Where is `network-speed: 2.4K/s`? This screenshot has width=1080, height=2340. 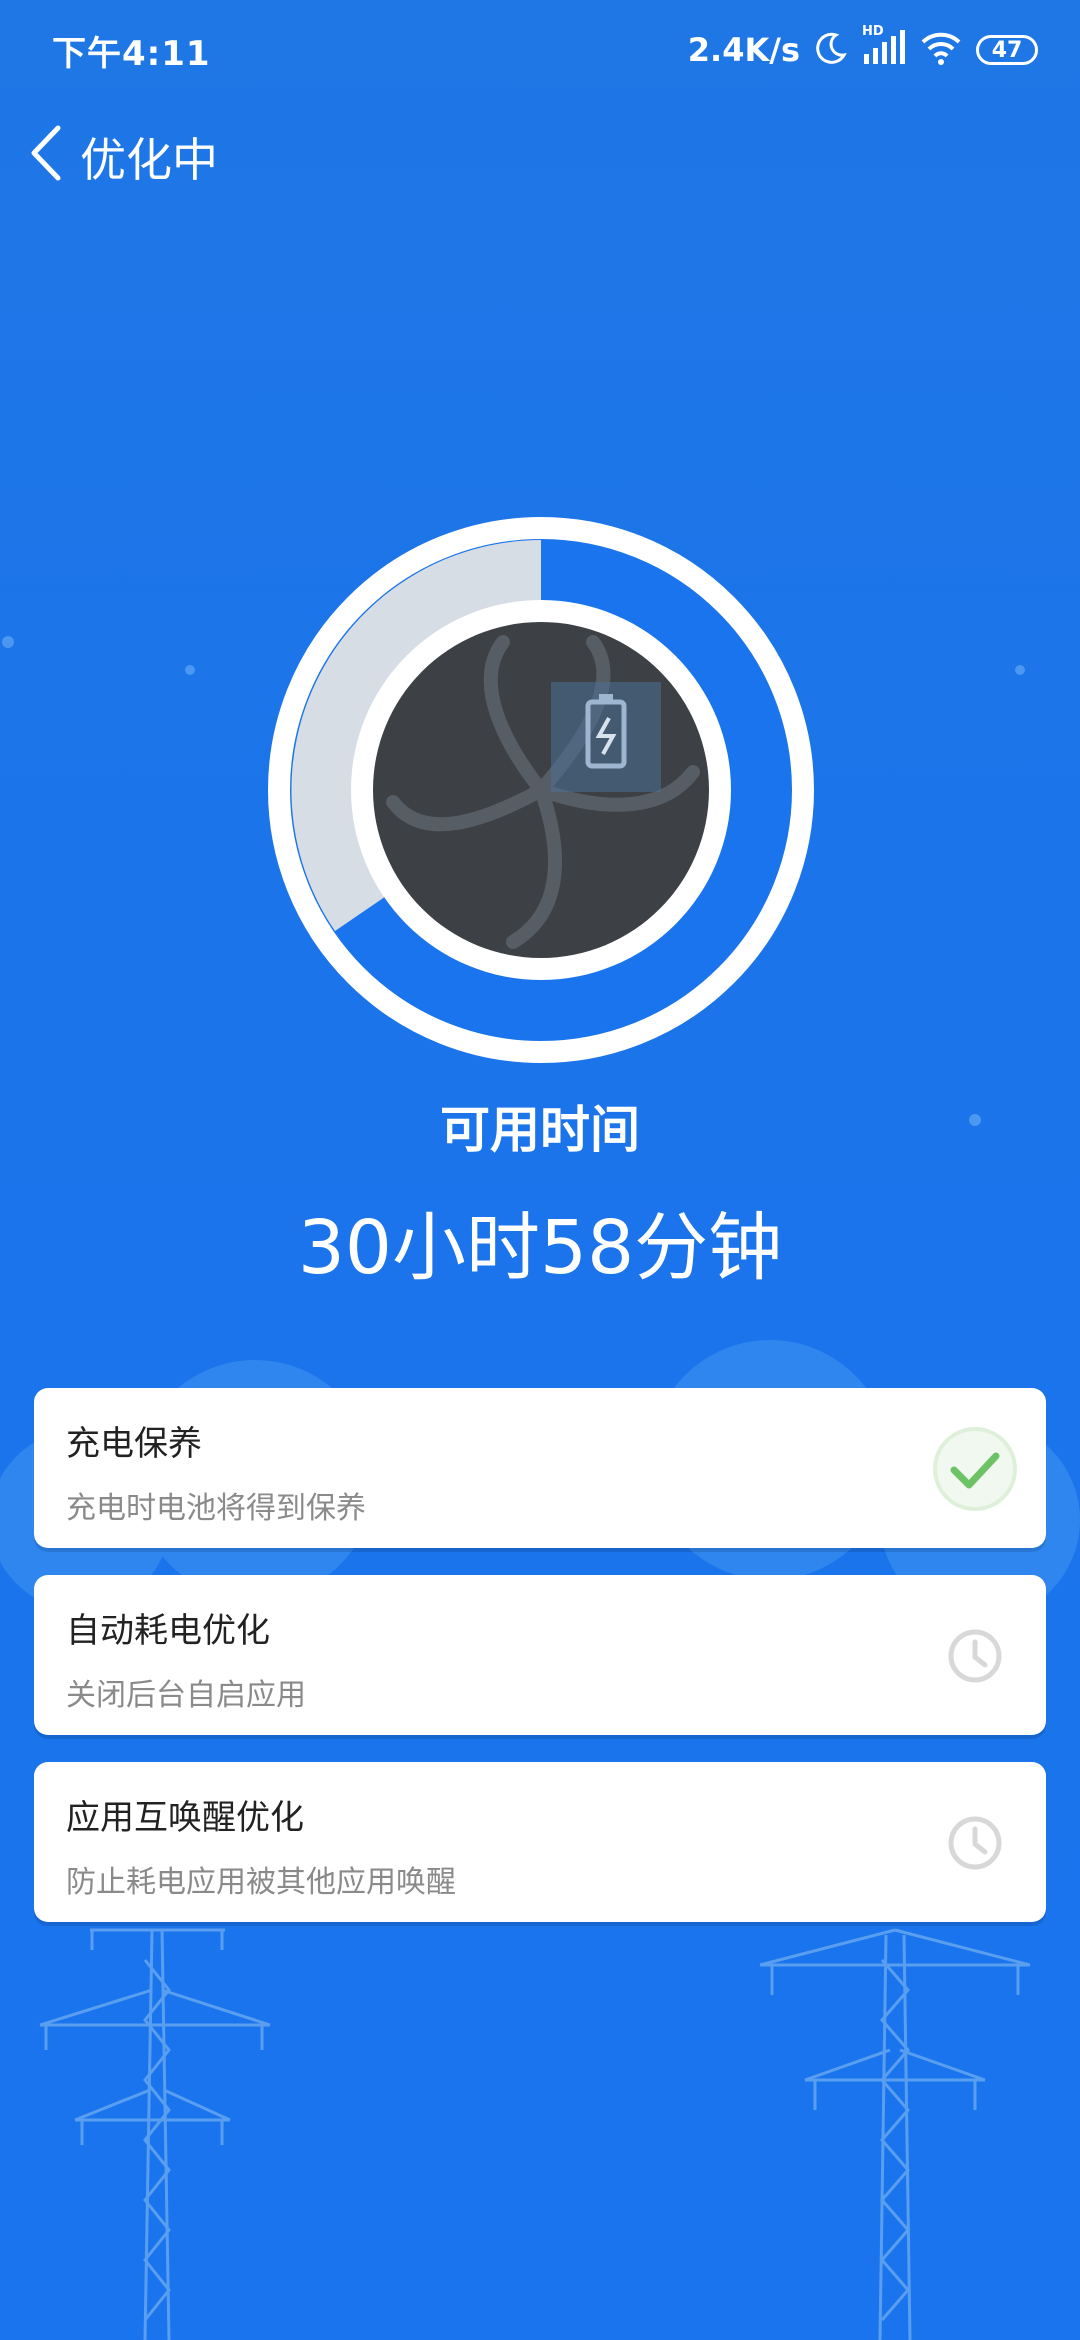
network-speed: 2.4K/s is located at coordinates (743, 50).